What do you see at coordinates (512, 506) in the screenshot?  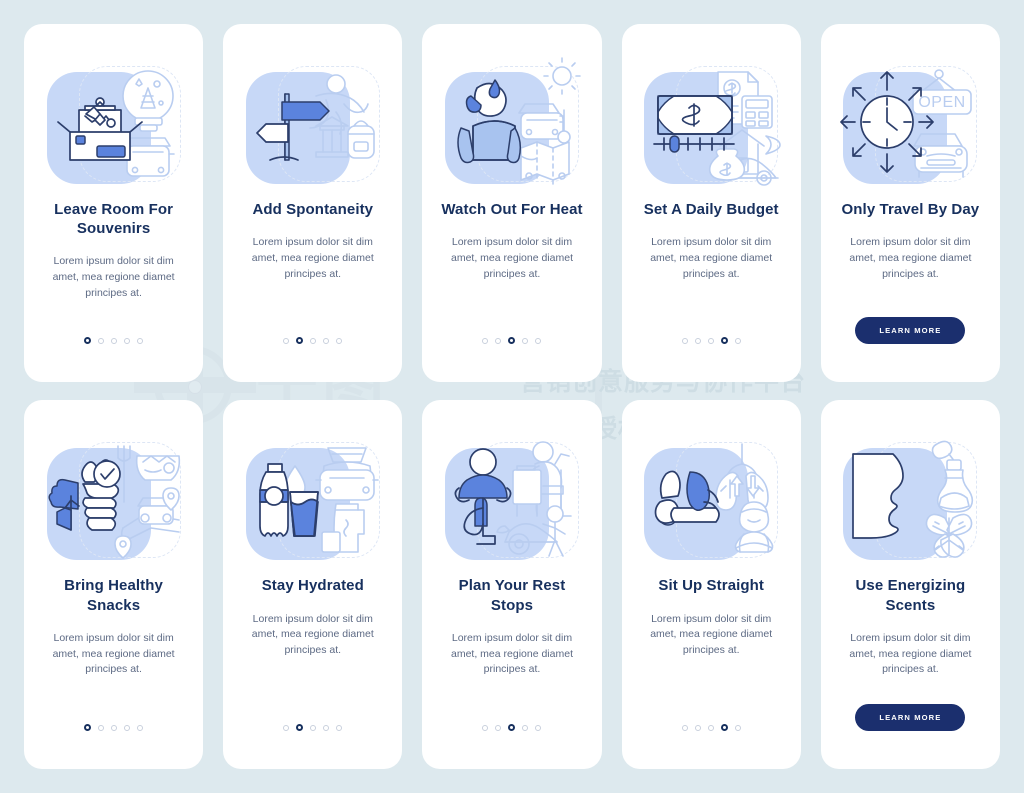 I see `yoga-pose-cafe-walking-person-car-icon` at bounding box center [512, 506].